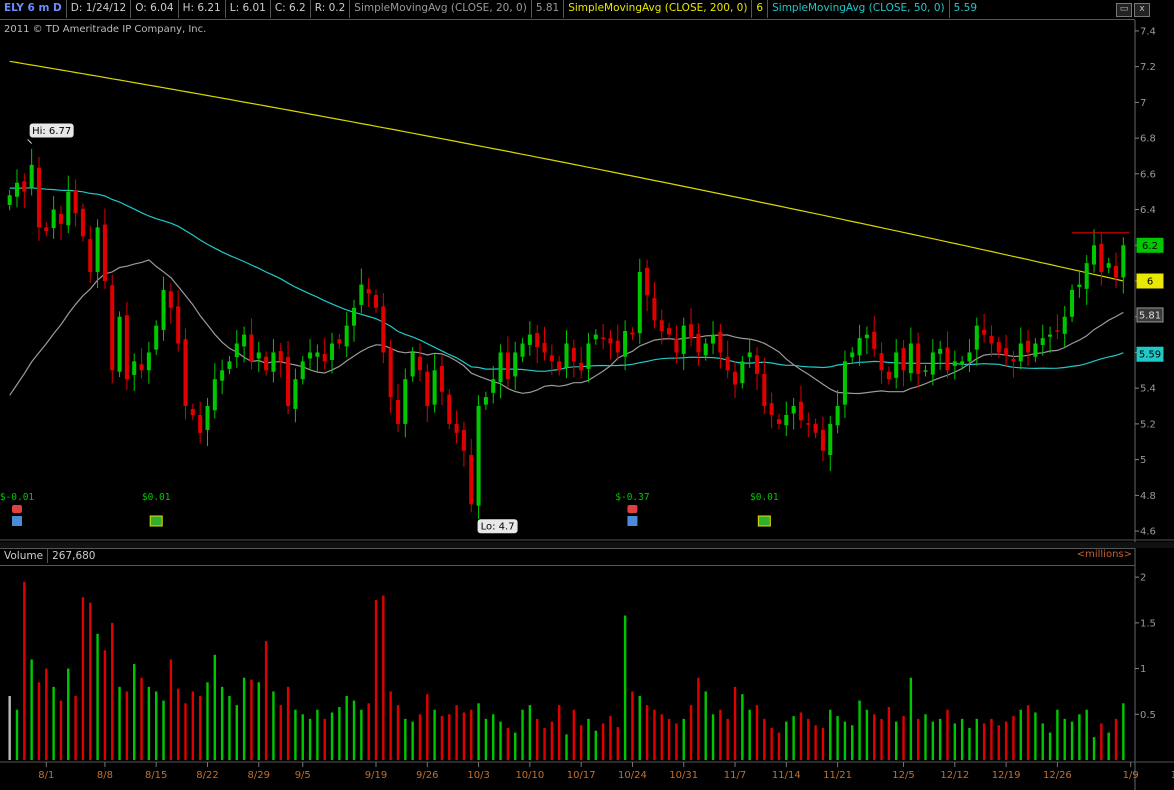 This screenshot has height=790, width=1174. What do you see at coordinates (859, 9) in the screenshot?
I see `sma50-label: SimpleMovingAvg (CLOSE, 50, 0)` at bounding box center [859, 9].